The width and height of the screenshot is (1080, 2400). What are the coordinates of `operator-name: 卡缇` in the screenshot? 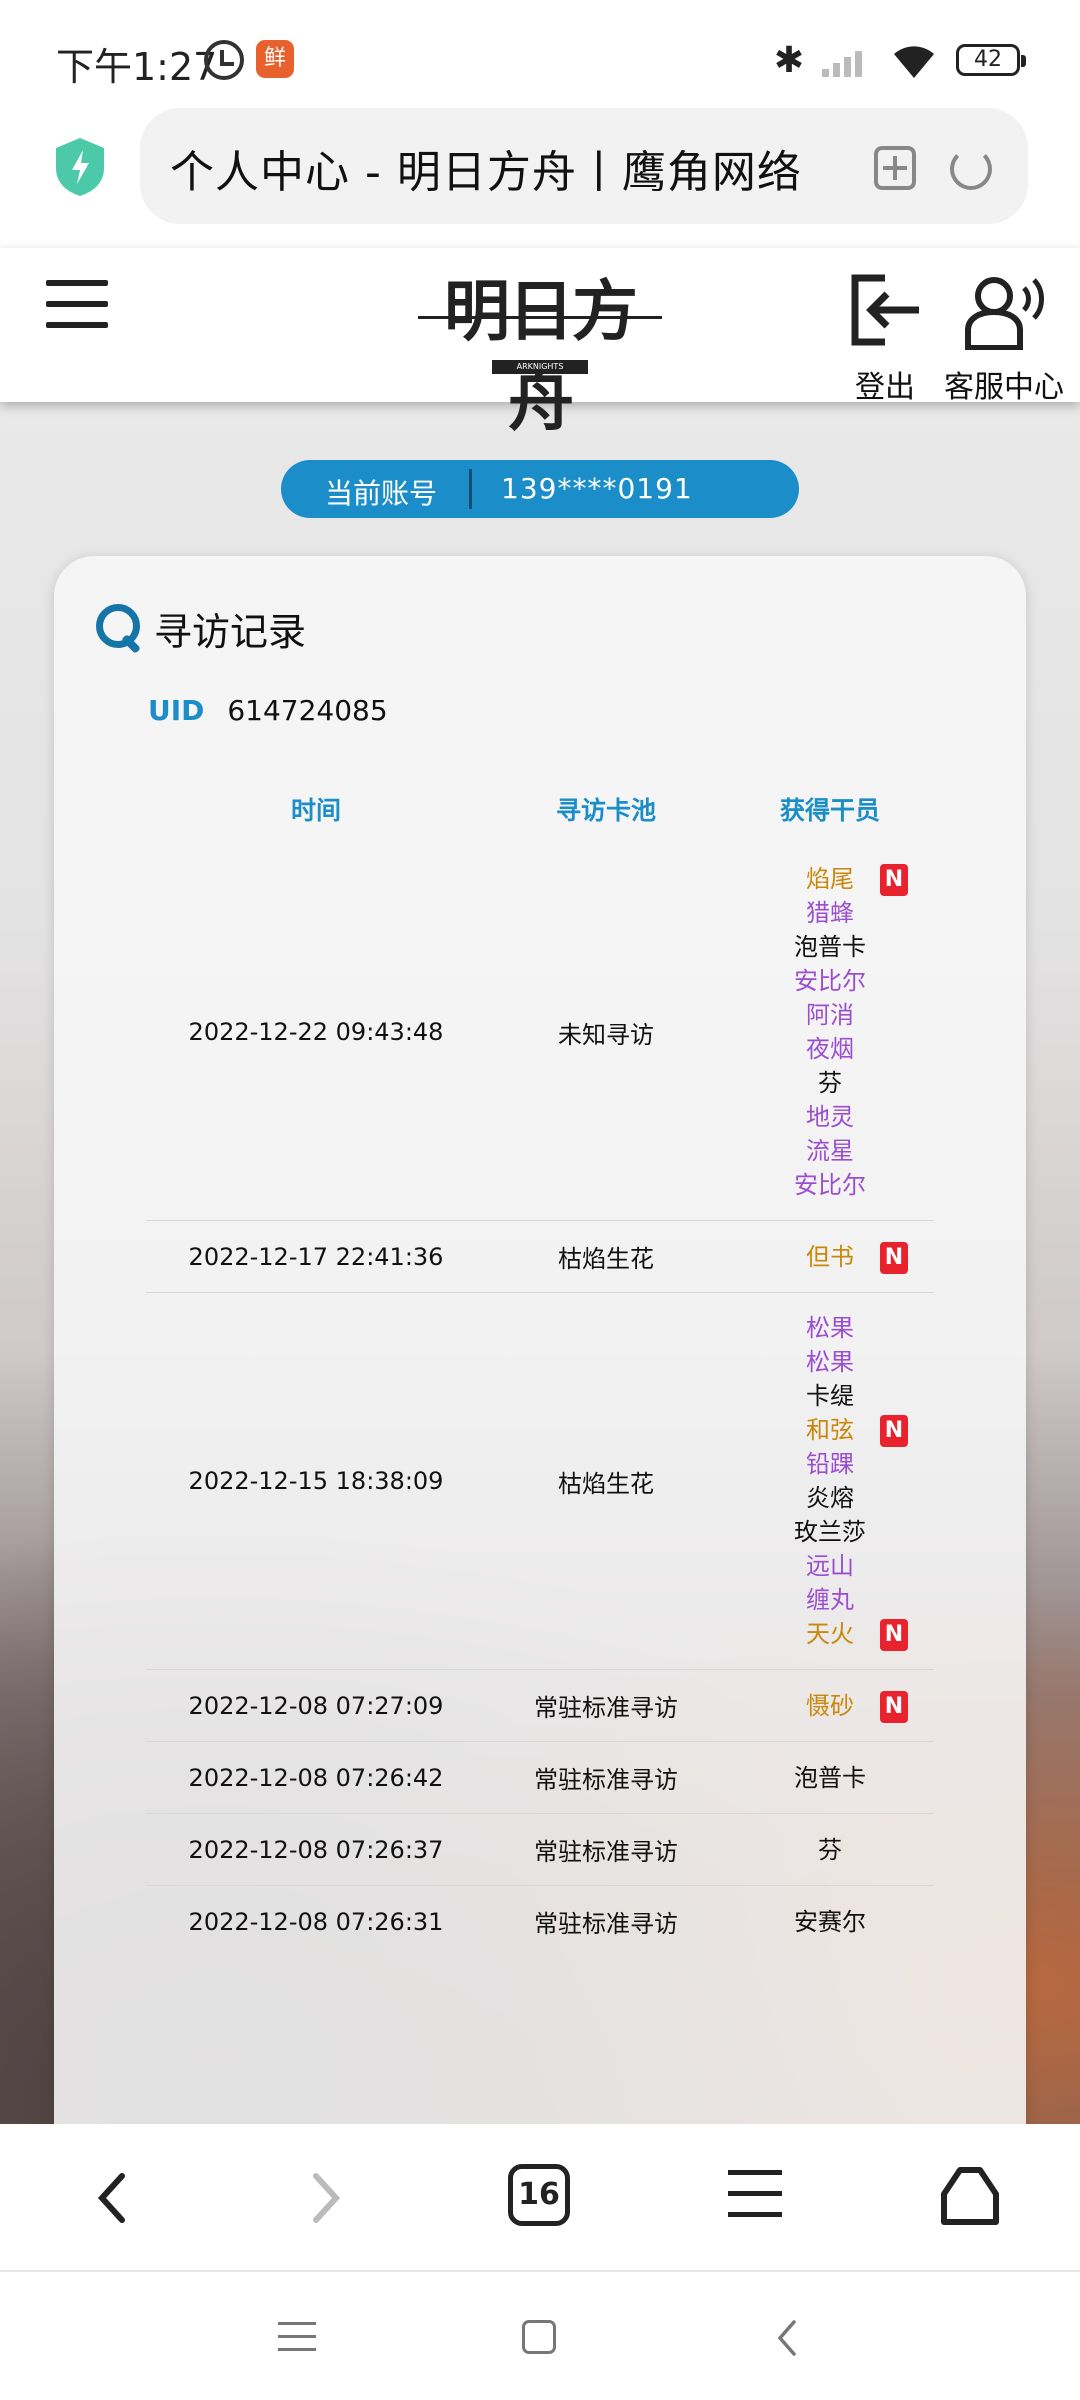 It's located at (830, 1396).